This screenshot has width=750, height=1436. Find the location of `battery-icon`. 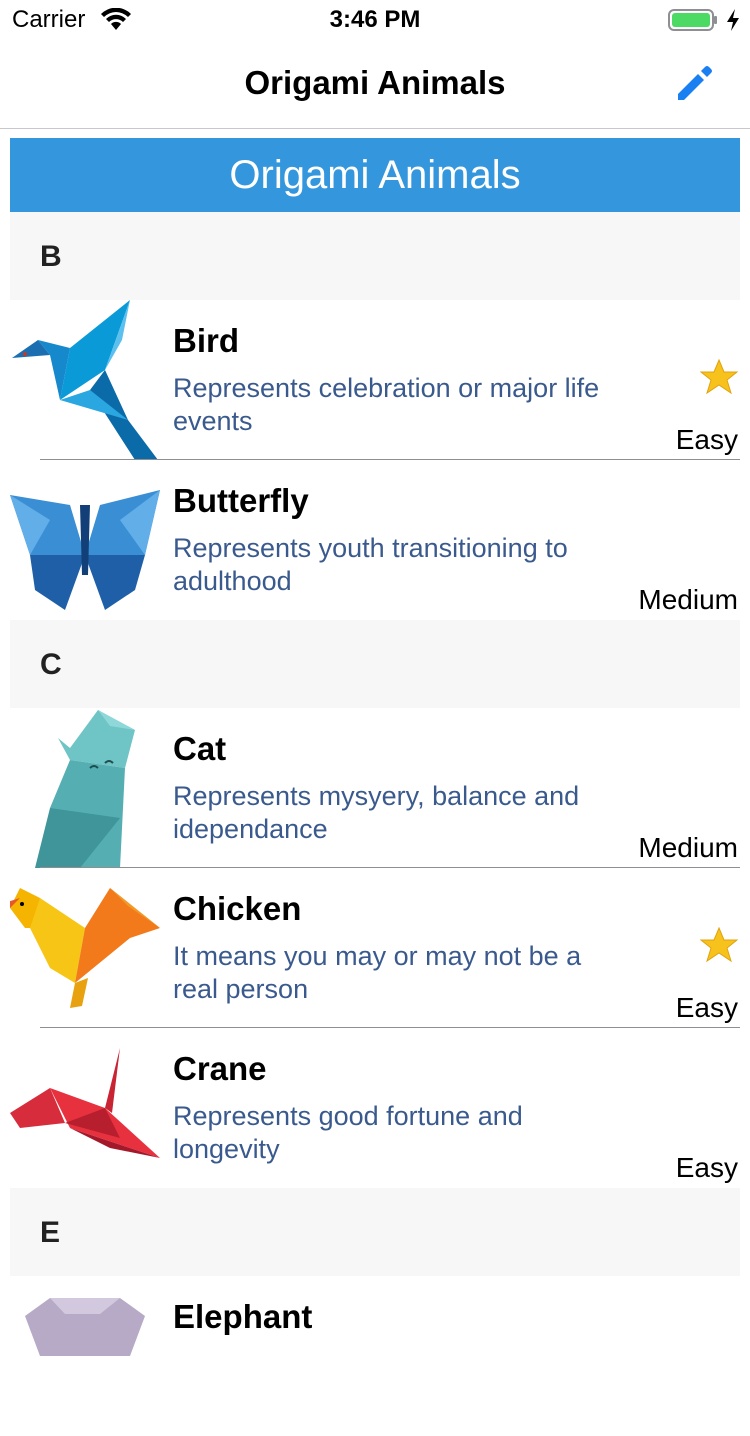

battery-icon is located at coordinates (692, 20).